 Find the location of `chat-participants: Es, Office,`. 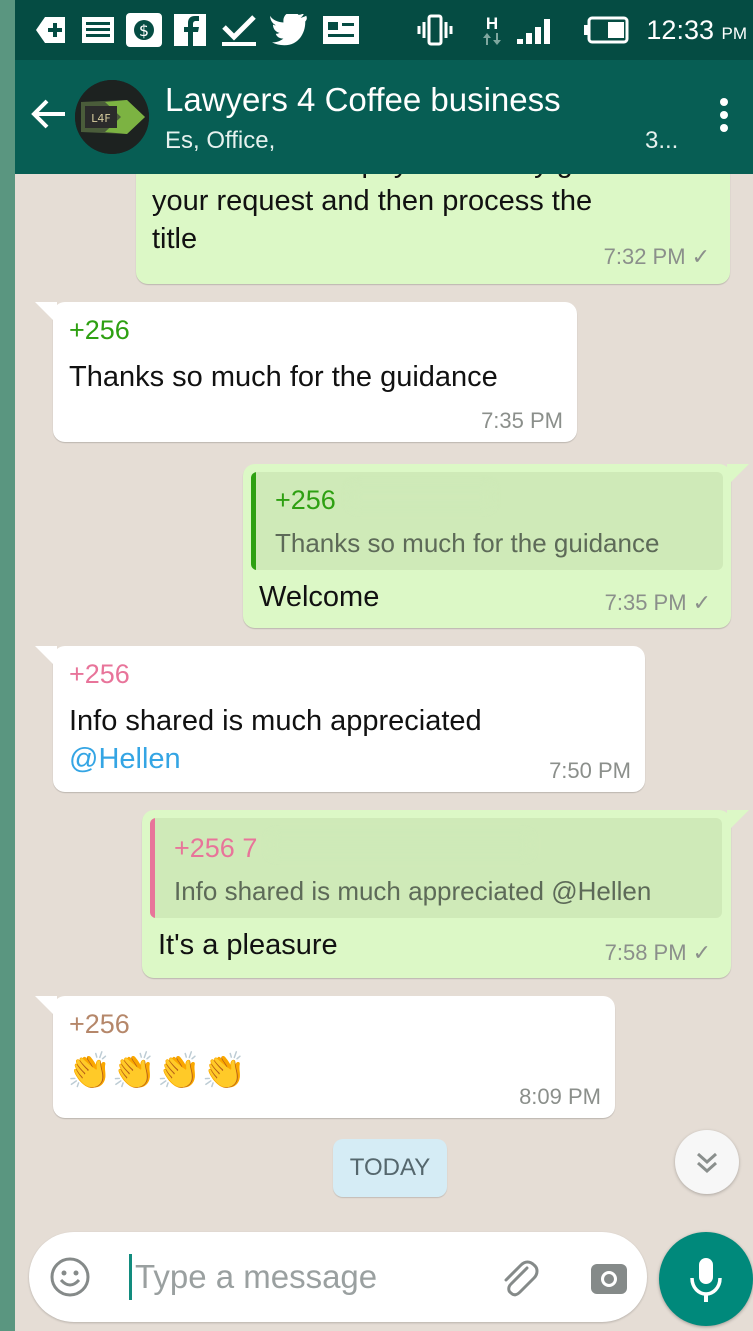

chat-participants: Es, Office, is located at coordinates (220, 141).